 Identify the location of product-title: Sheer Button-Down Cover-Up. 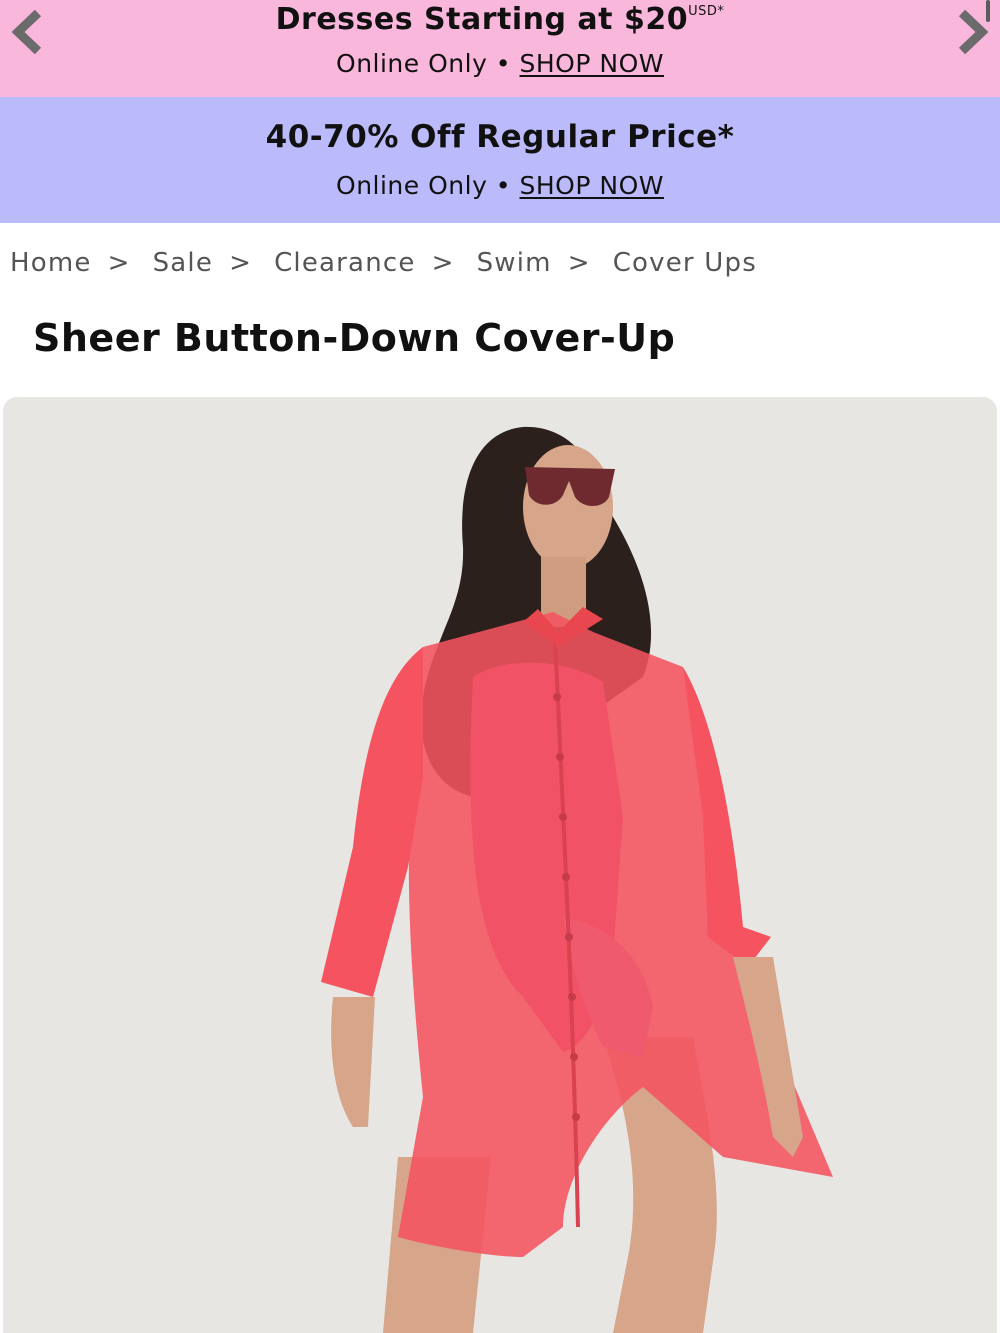
(354, 338).